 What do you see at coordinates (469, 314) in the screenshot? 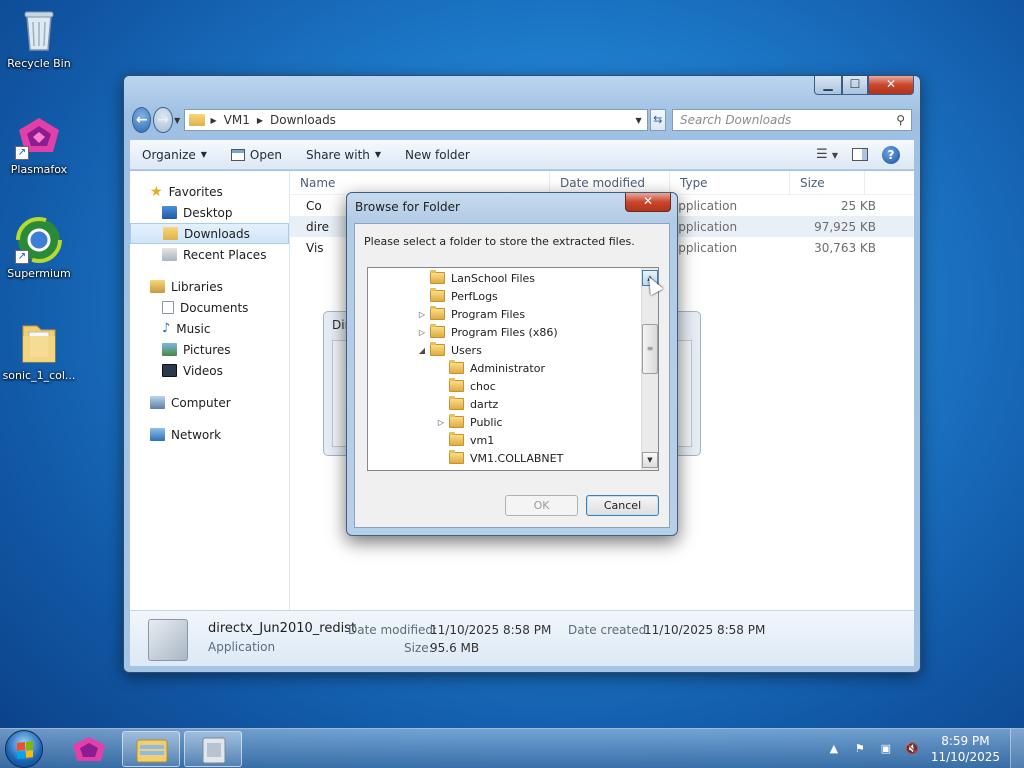
I see `tree-item-program-files: ▷ Program Files` at bounding box center [469, 314].